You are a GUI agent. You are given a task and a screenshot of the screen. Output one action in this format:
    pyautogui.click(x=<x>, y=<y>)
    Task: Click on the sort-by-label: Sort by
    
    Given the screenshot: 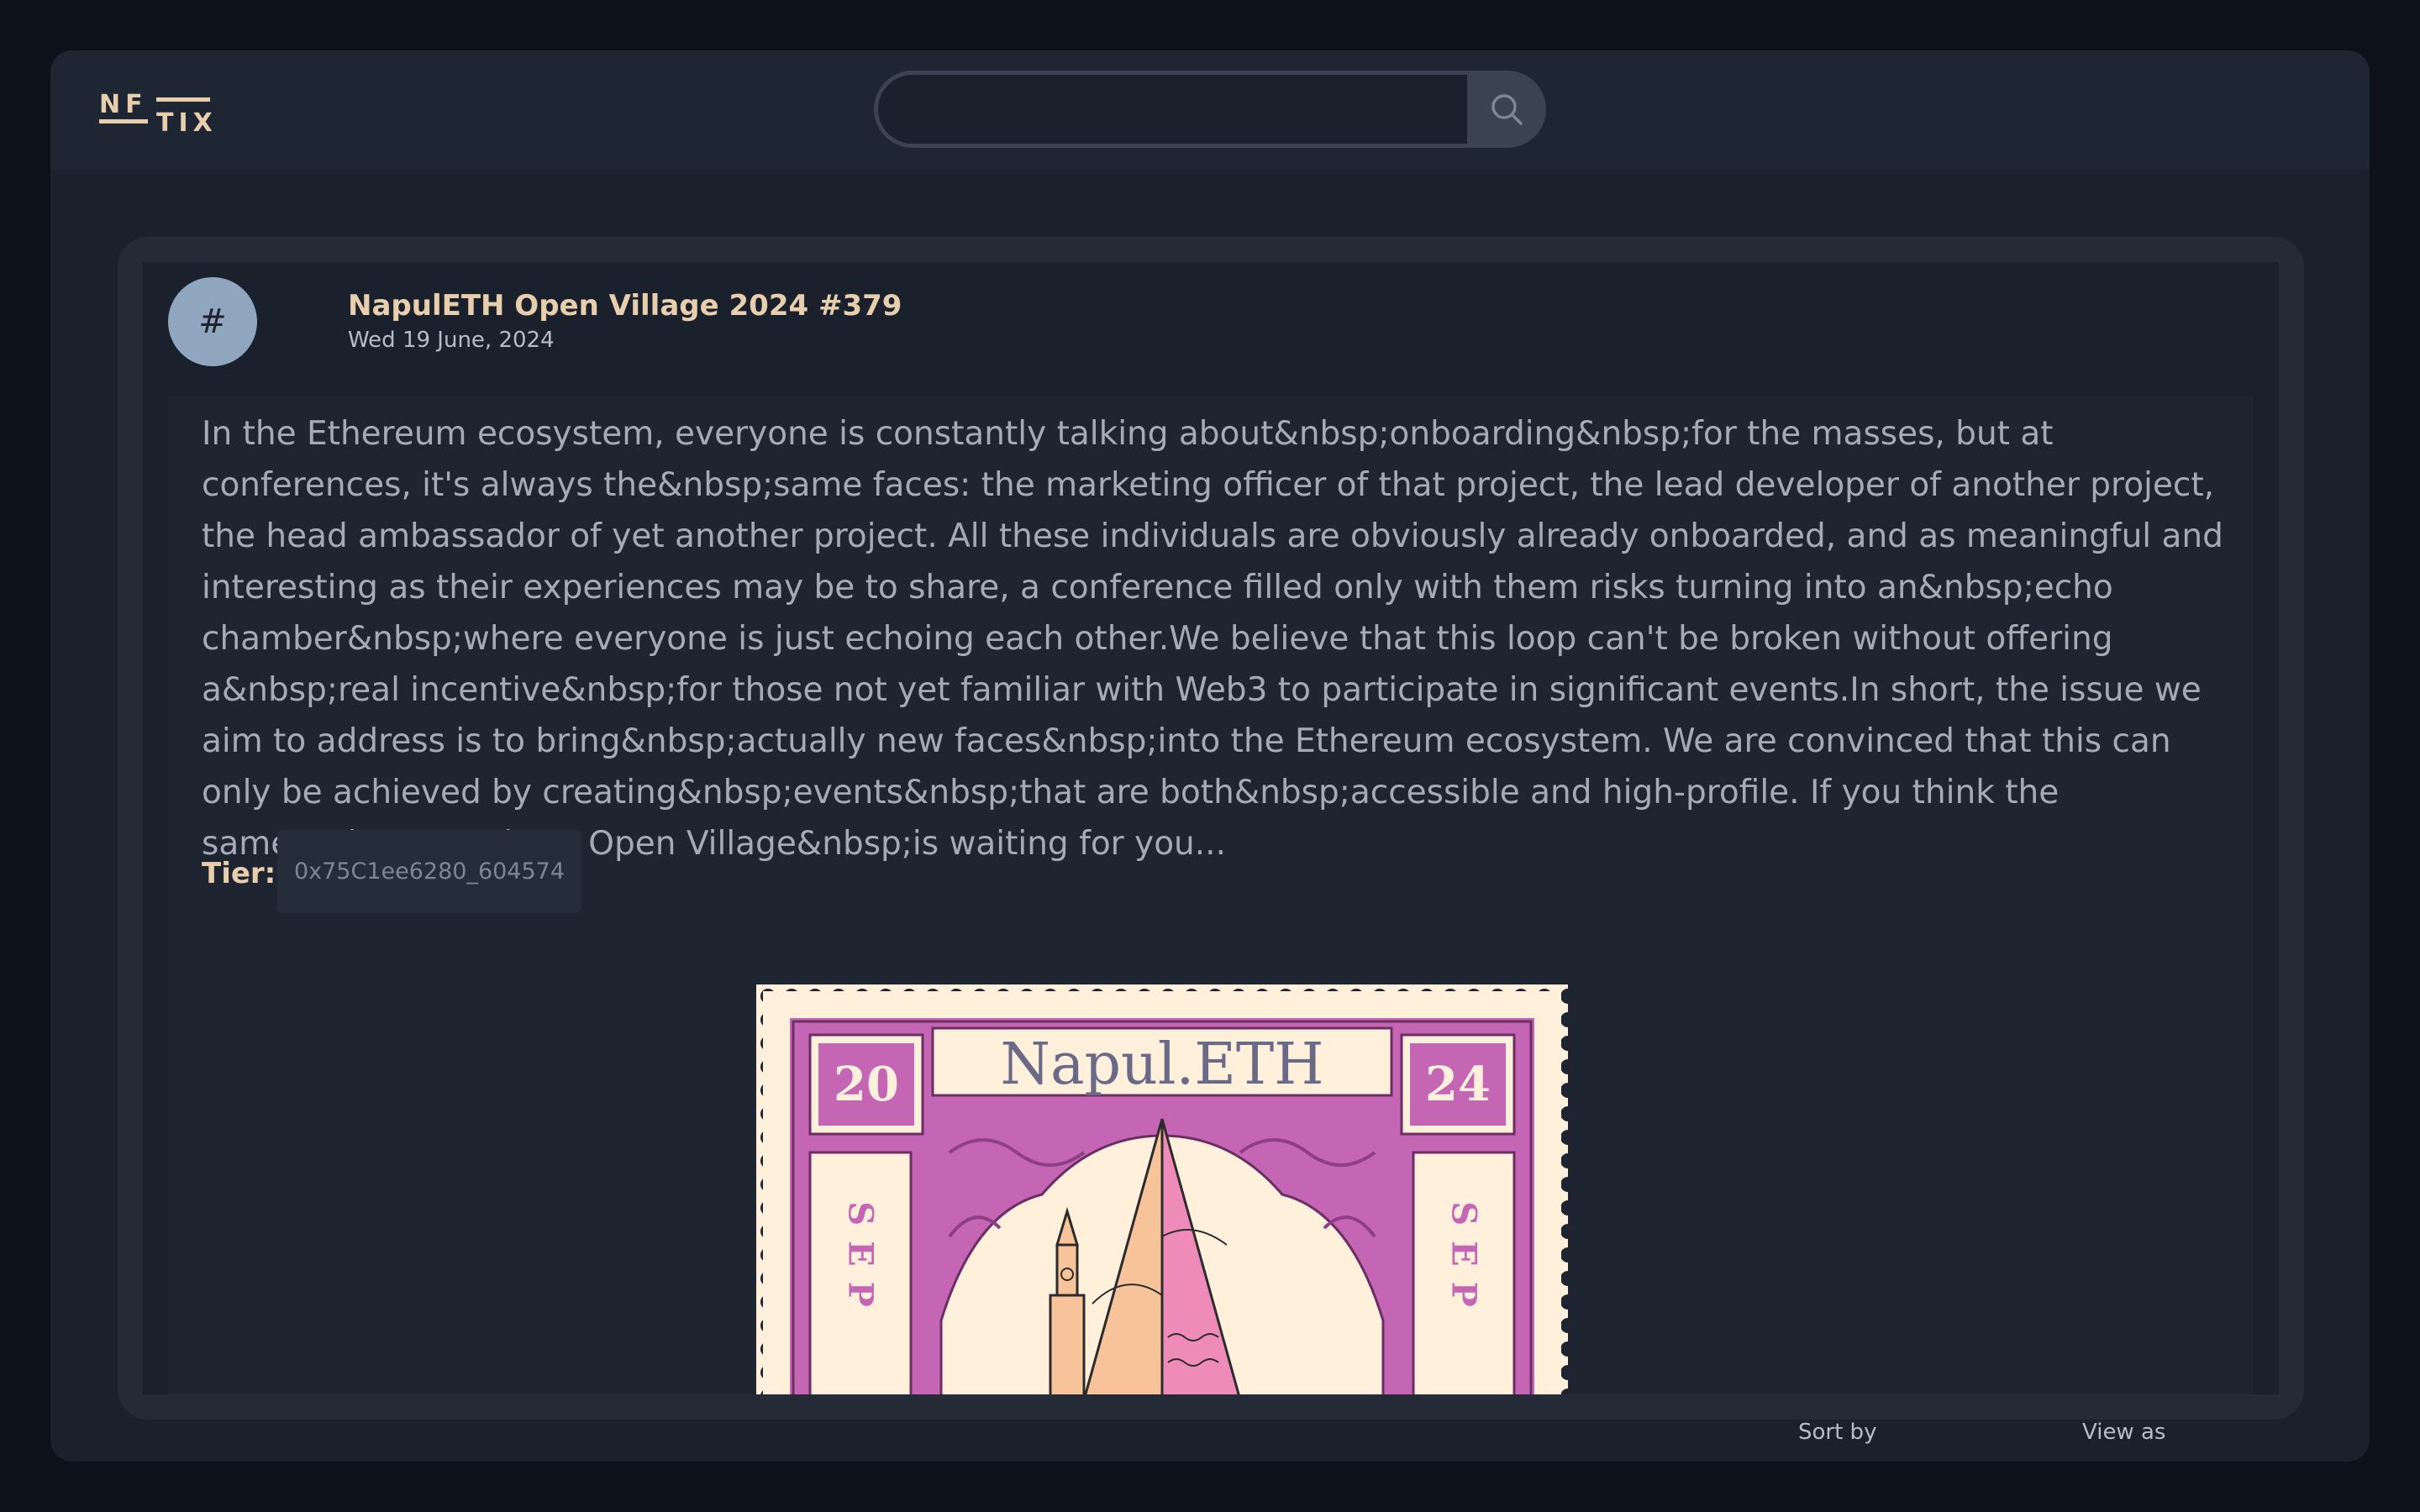 What is the action you would take?
    pyautogui.click(x=1837, y=1432)
    